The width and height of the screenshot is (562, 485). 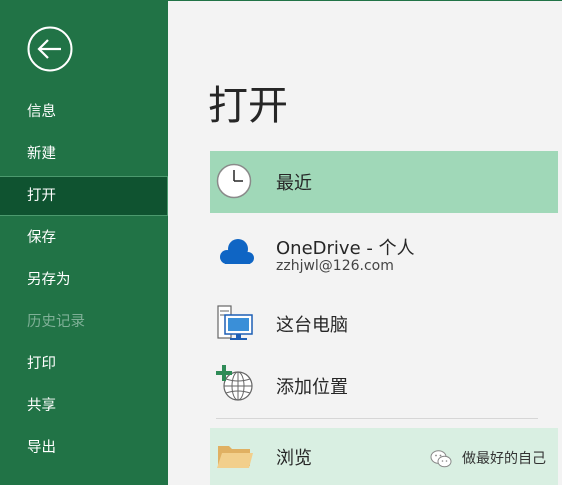 What do you see at coordinates (384, 323) in the screenshot?
I see `location-this-pc: 这台电脑` at bounding box center [384, 323].